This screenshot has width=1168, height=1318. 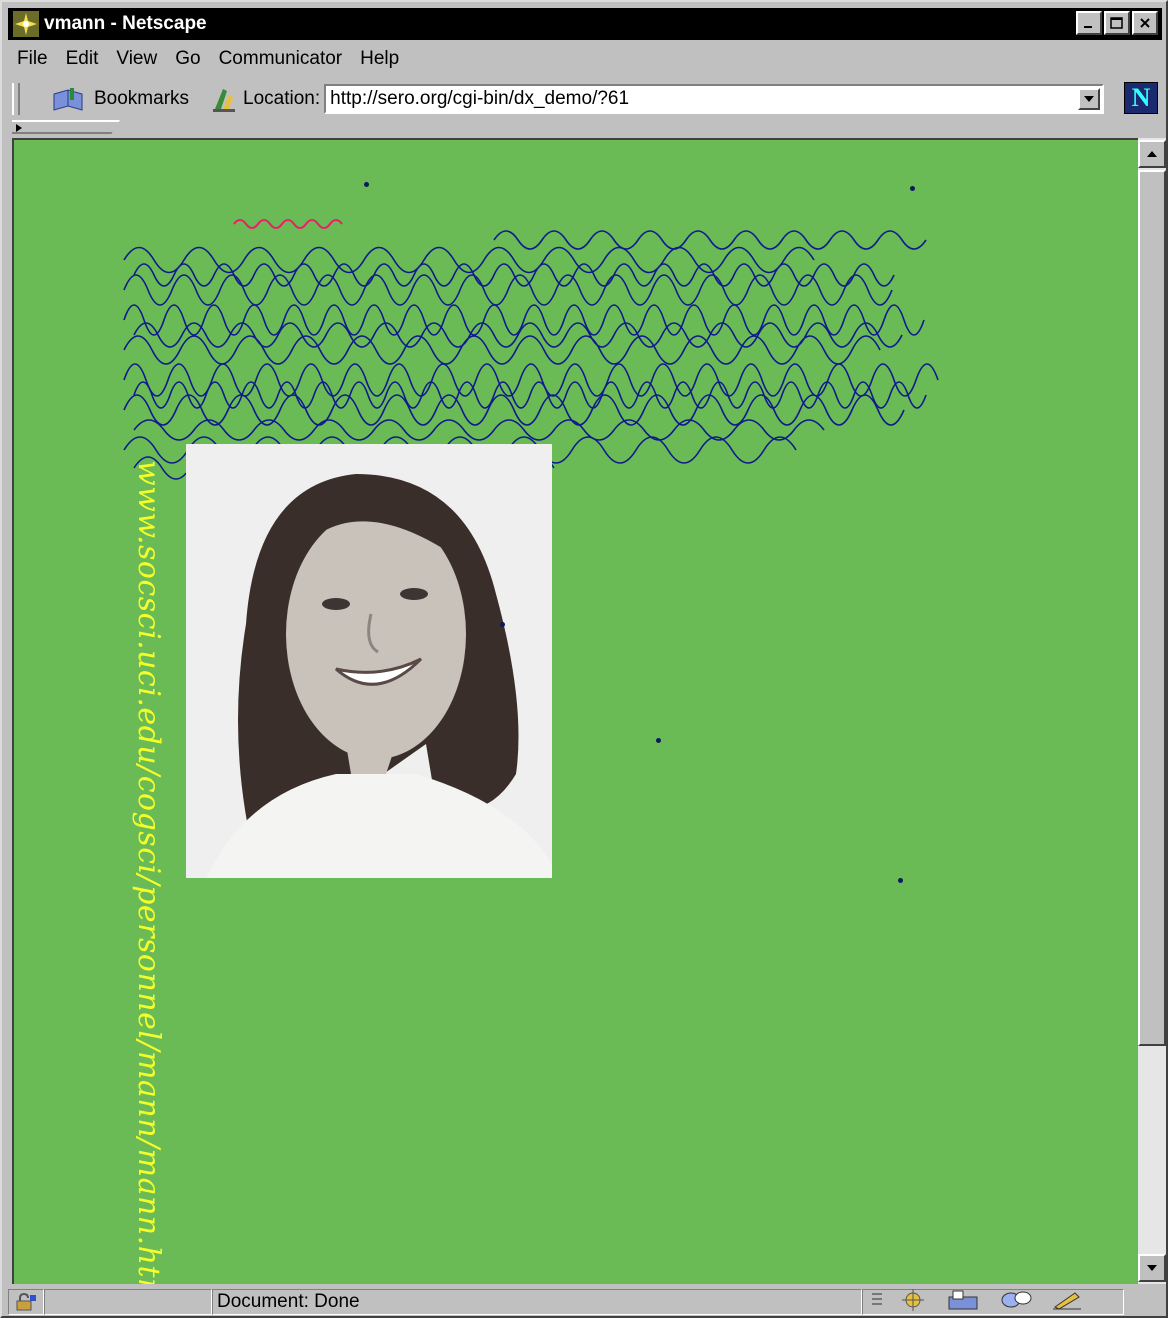 What do you see at coordinates (877, 1302) in the screenshot?
I see `component-grip-icon` at bounding box center [877, 1302].